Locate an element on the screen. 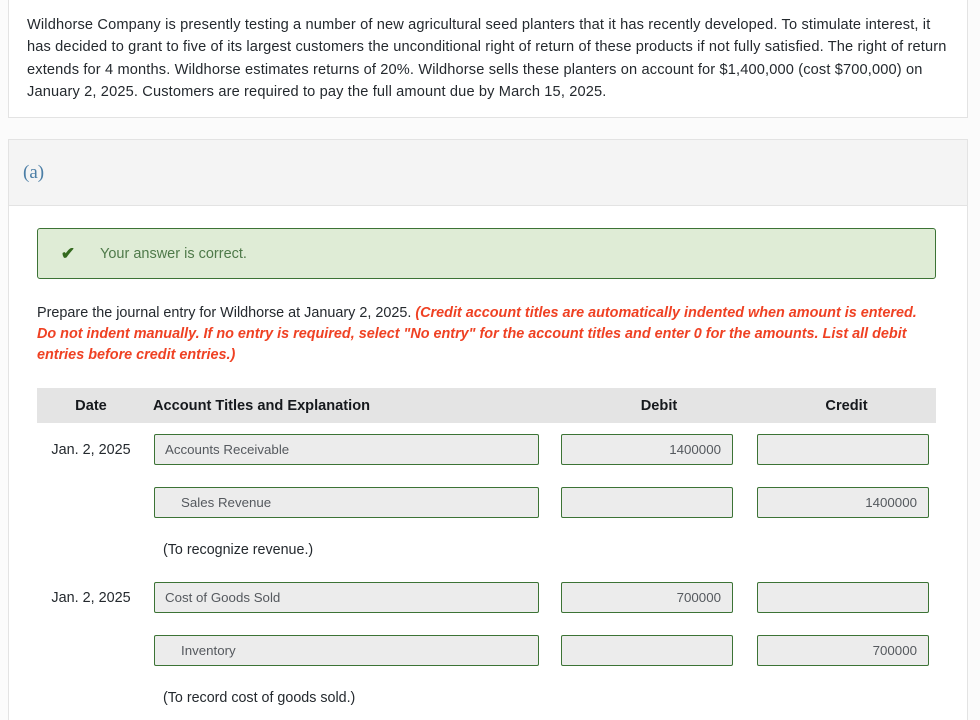 Image resolution: width=980 pixels, height=720 pixels. table-row: Jan. 2, 2025 Accounts Receivable 1400000 is located at coordinates (486, 449).